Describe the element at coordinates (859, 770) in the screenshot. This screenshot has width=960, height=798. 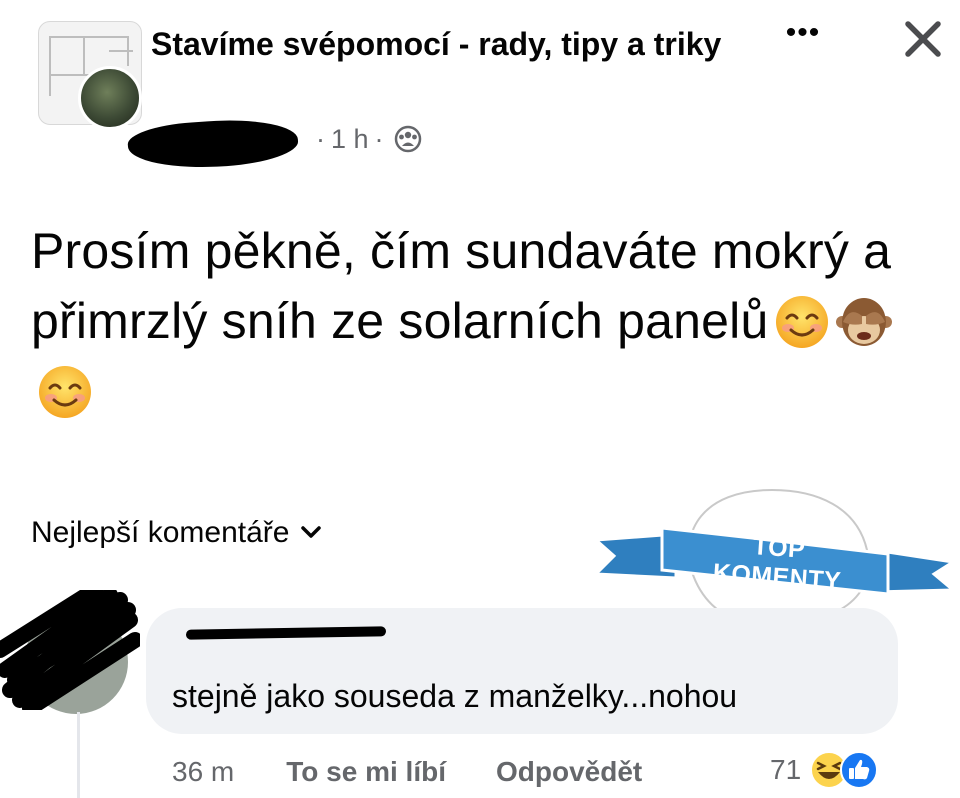
I see `like-reaction-icon` at that location.